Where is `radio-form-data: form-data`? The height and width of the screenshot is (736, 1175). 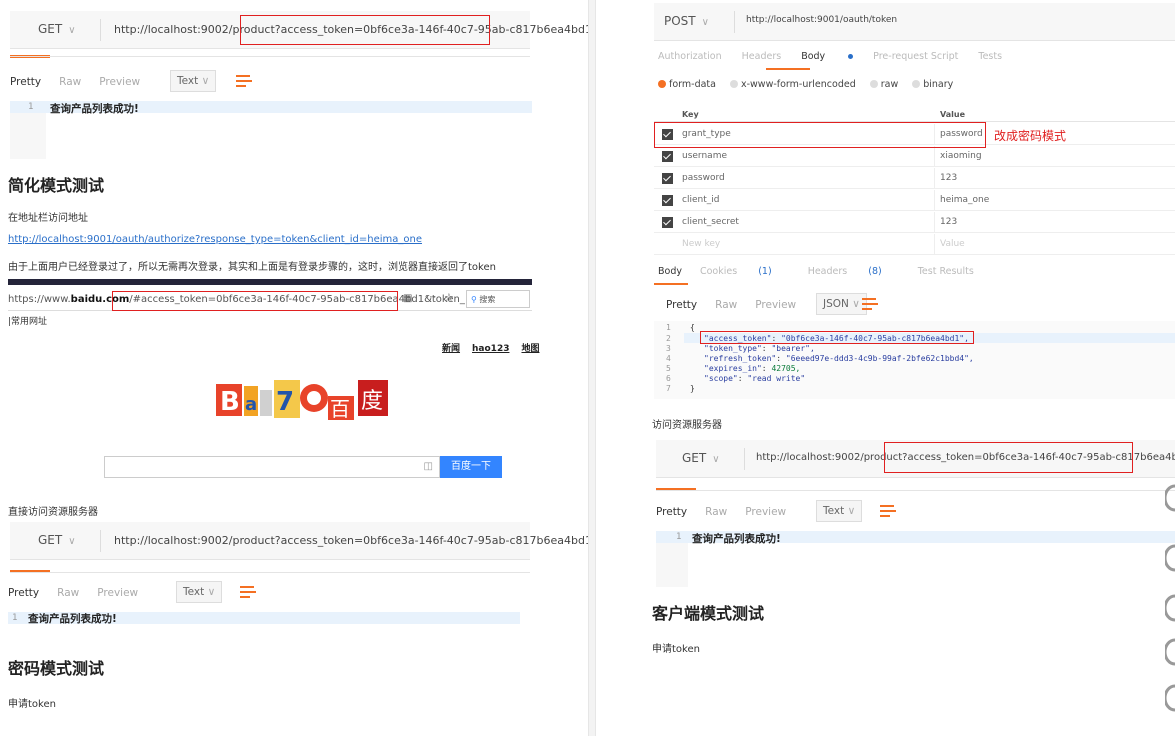 radio-form-data: form-data is located at coordinates (687, 84).